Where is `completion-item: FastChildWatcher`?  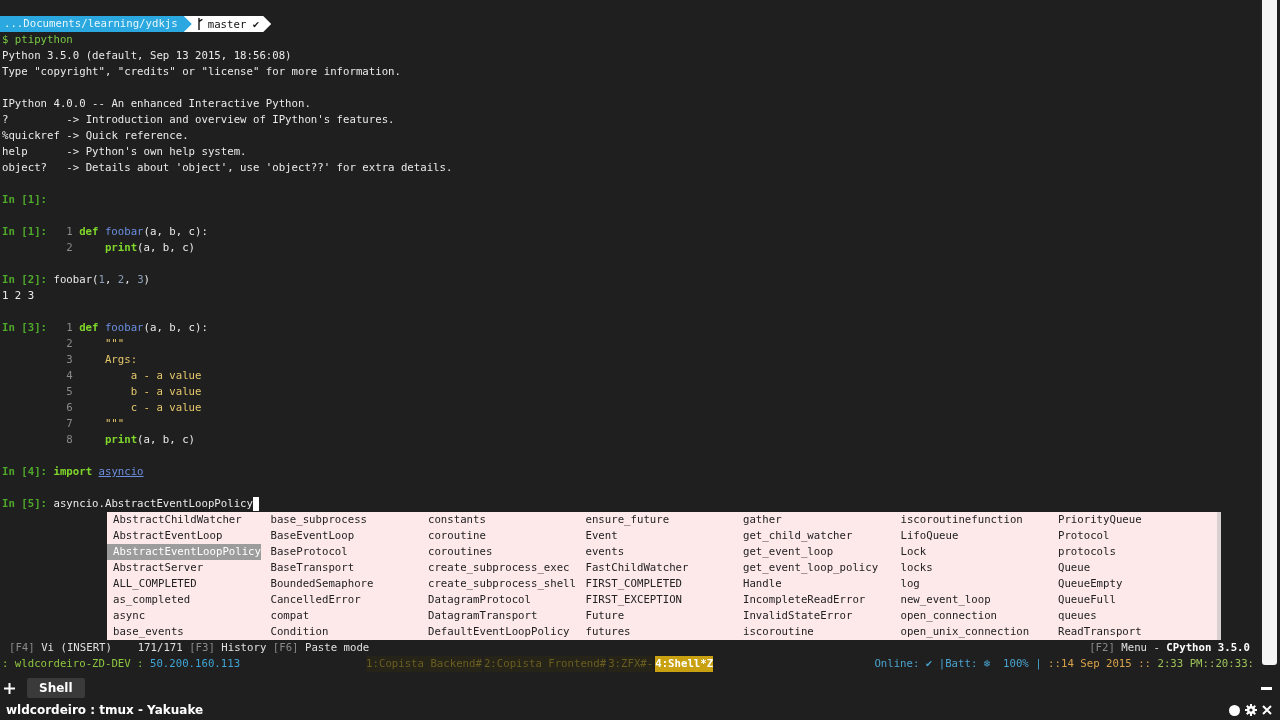
completion-item: FastChildWatcher is located at coordinates (634, 568).